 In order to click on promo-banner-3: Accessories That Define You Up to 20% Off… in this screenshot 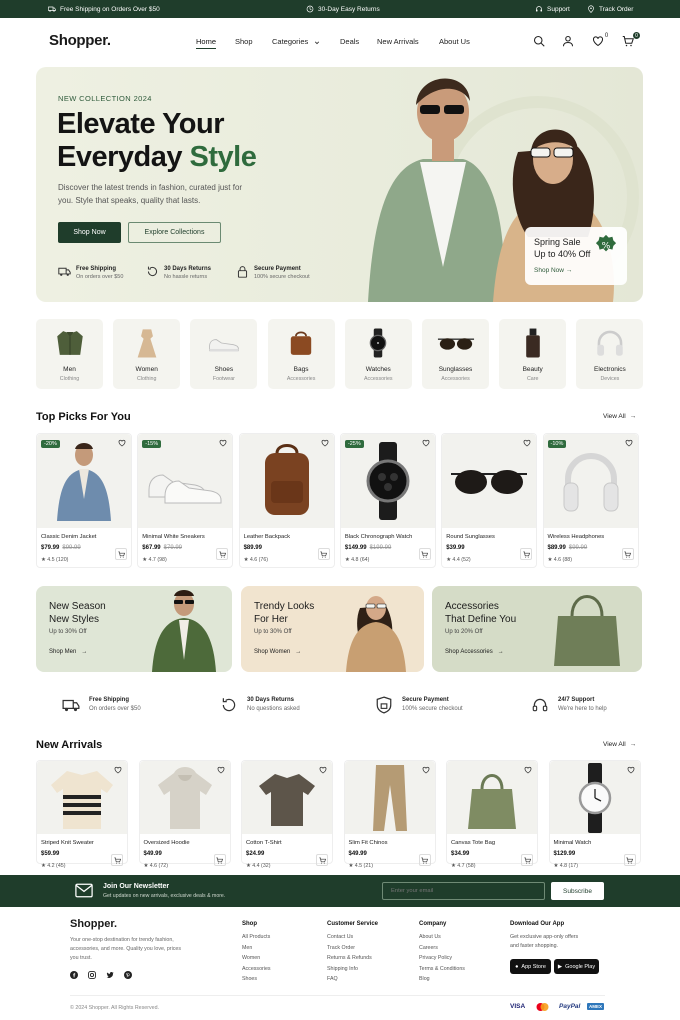, I will do `click(537, 629)`.